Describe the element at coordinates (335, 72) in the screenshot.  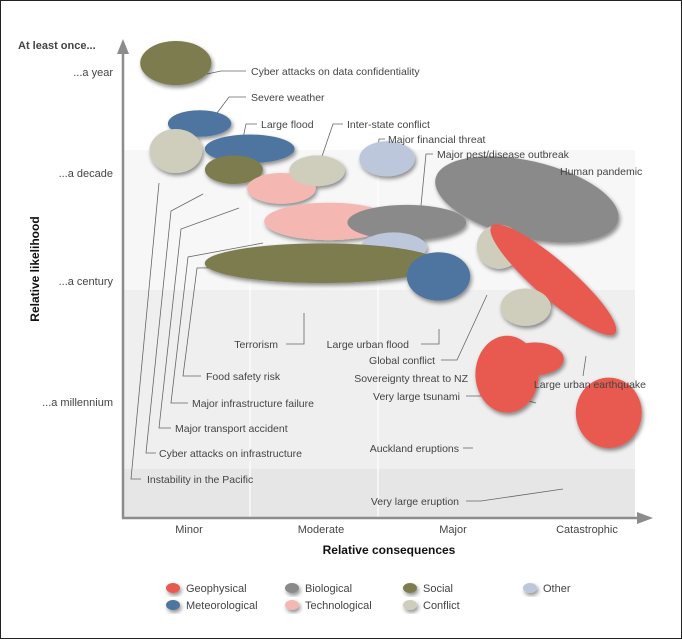
I see `risk-label: Cyber attacks on data confidentiality` at that location.